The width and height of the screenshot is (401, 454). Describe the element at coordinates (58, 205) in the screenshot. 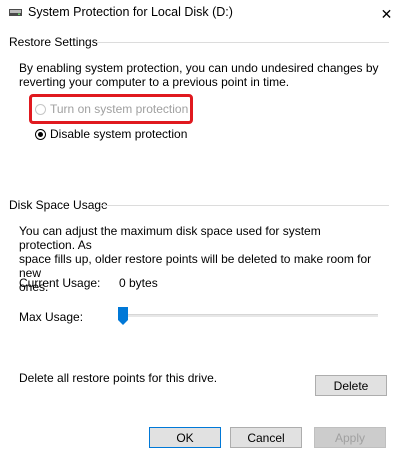

I see `disk-space-title: Disk Space Usage` at that location.